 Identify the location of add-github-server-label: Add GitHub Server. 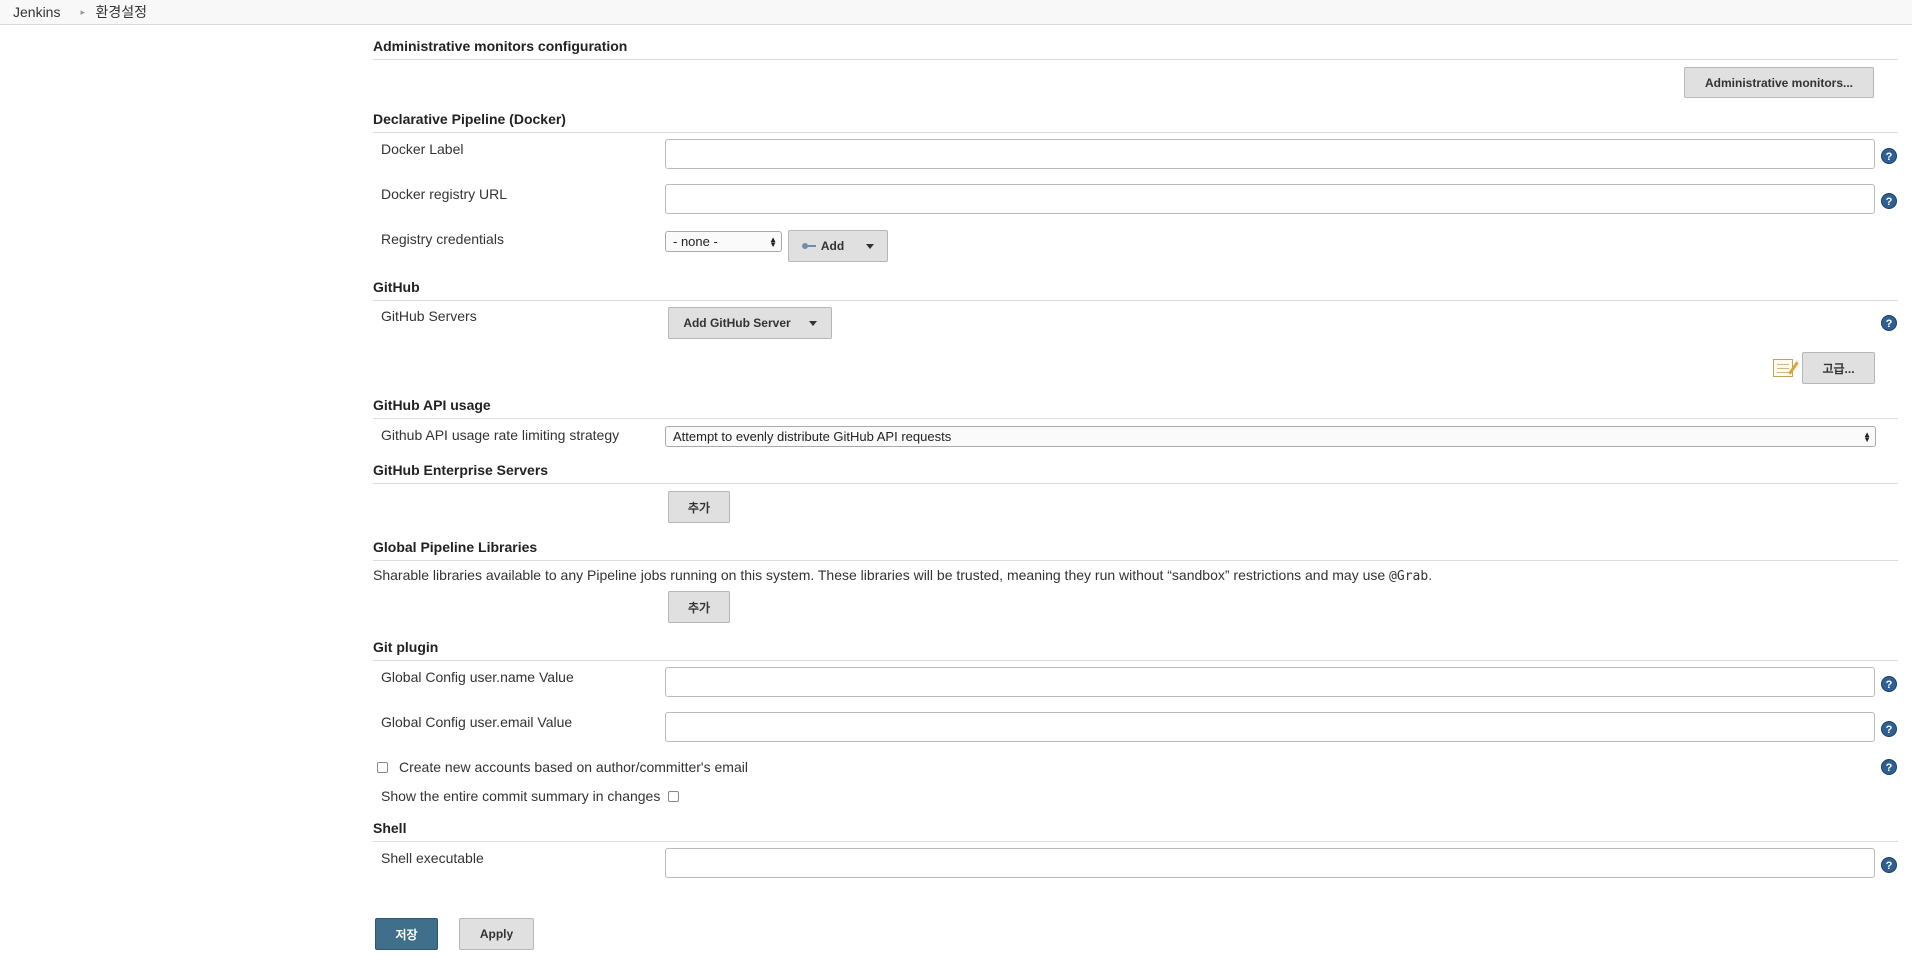
(737, 323).